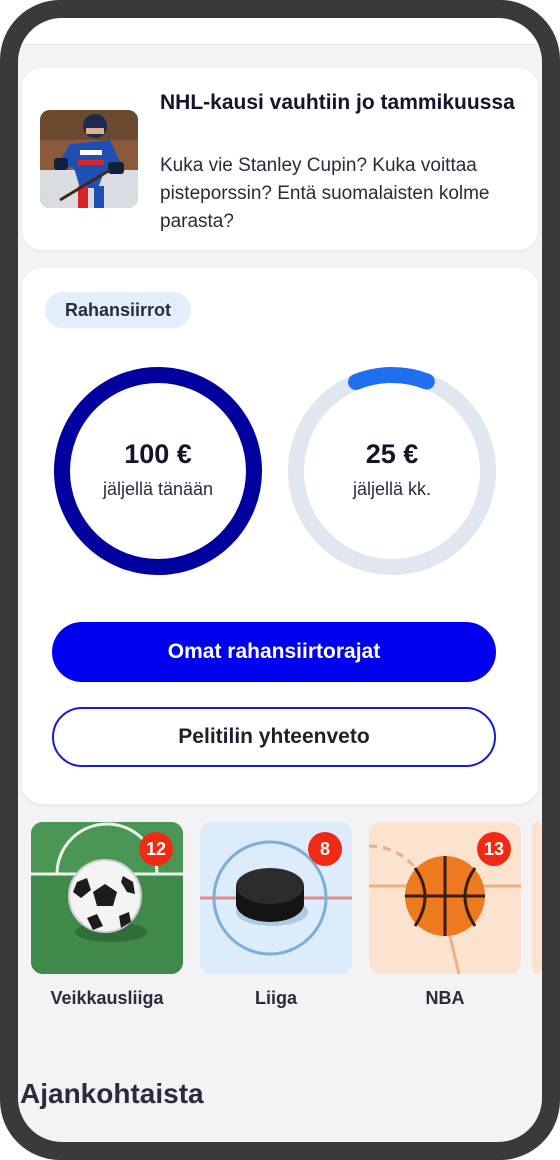 The height and width of the screenshot is (1160, 560). Describe the element at coordinates (158, 454) in the screenshot. I see `daily-amount: 100 €` at that location.